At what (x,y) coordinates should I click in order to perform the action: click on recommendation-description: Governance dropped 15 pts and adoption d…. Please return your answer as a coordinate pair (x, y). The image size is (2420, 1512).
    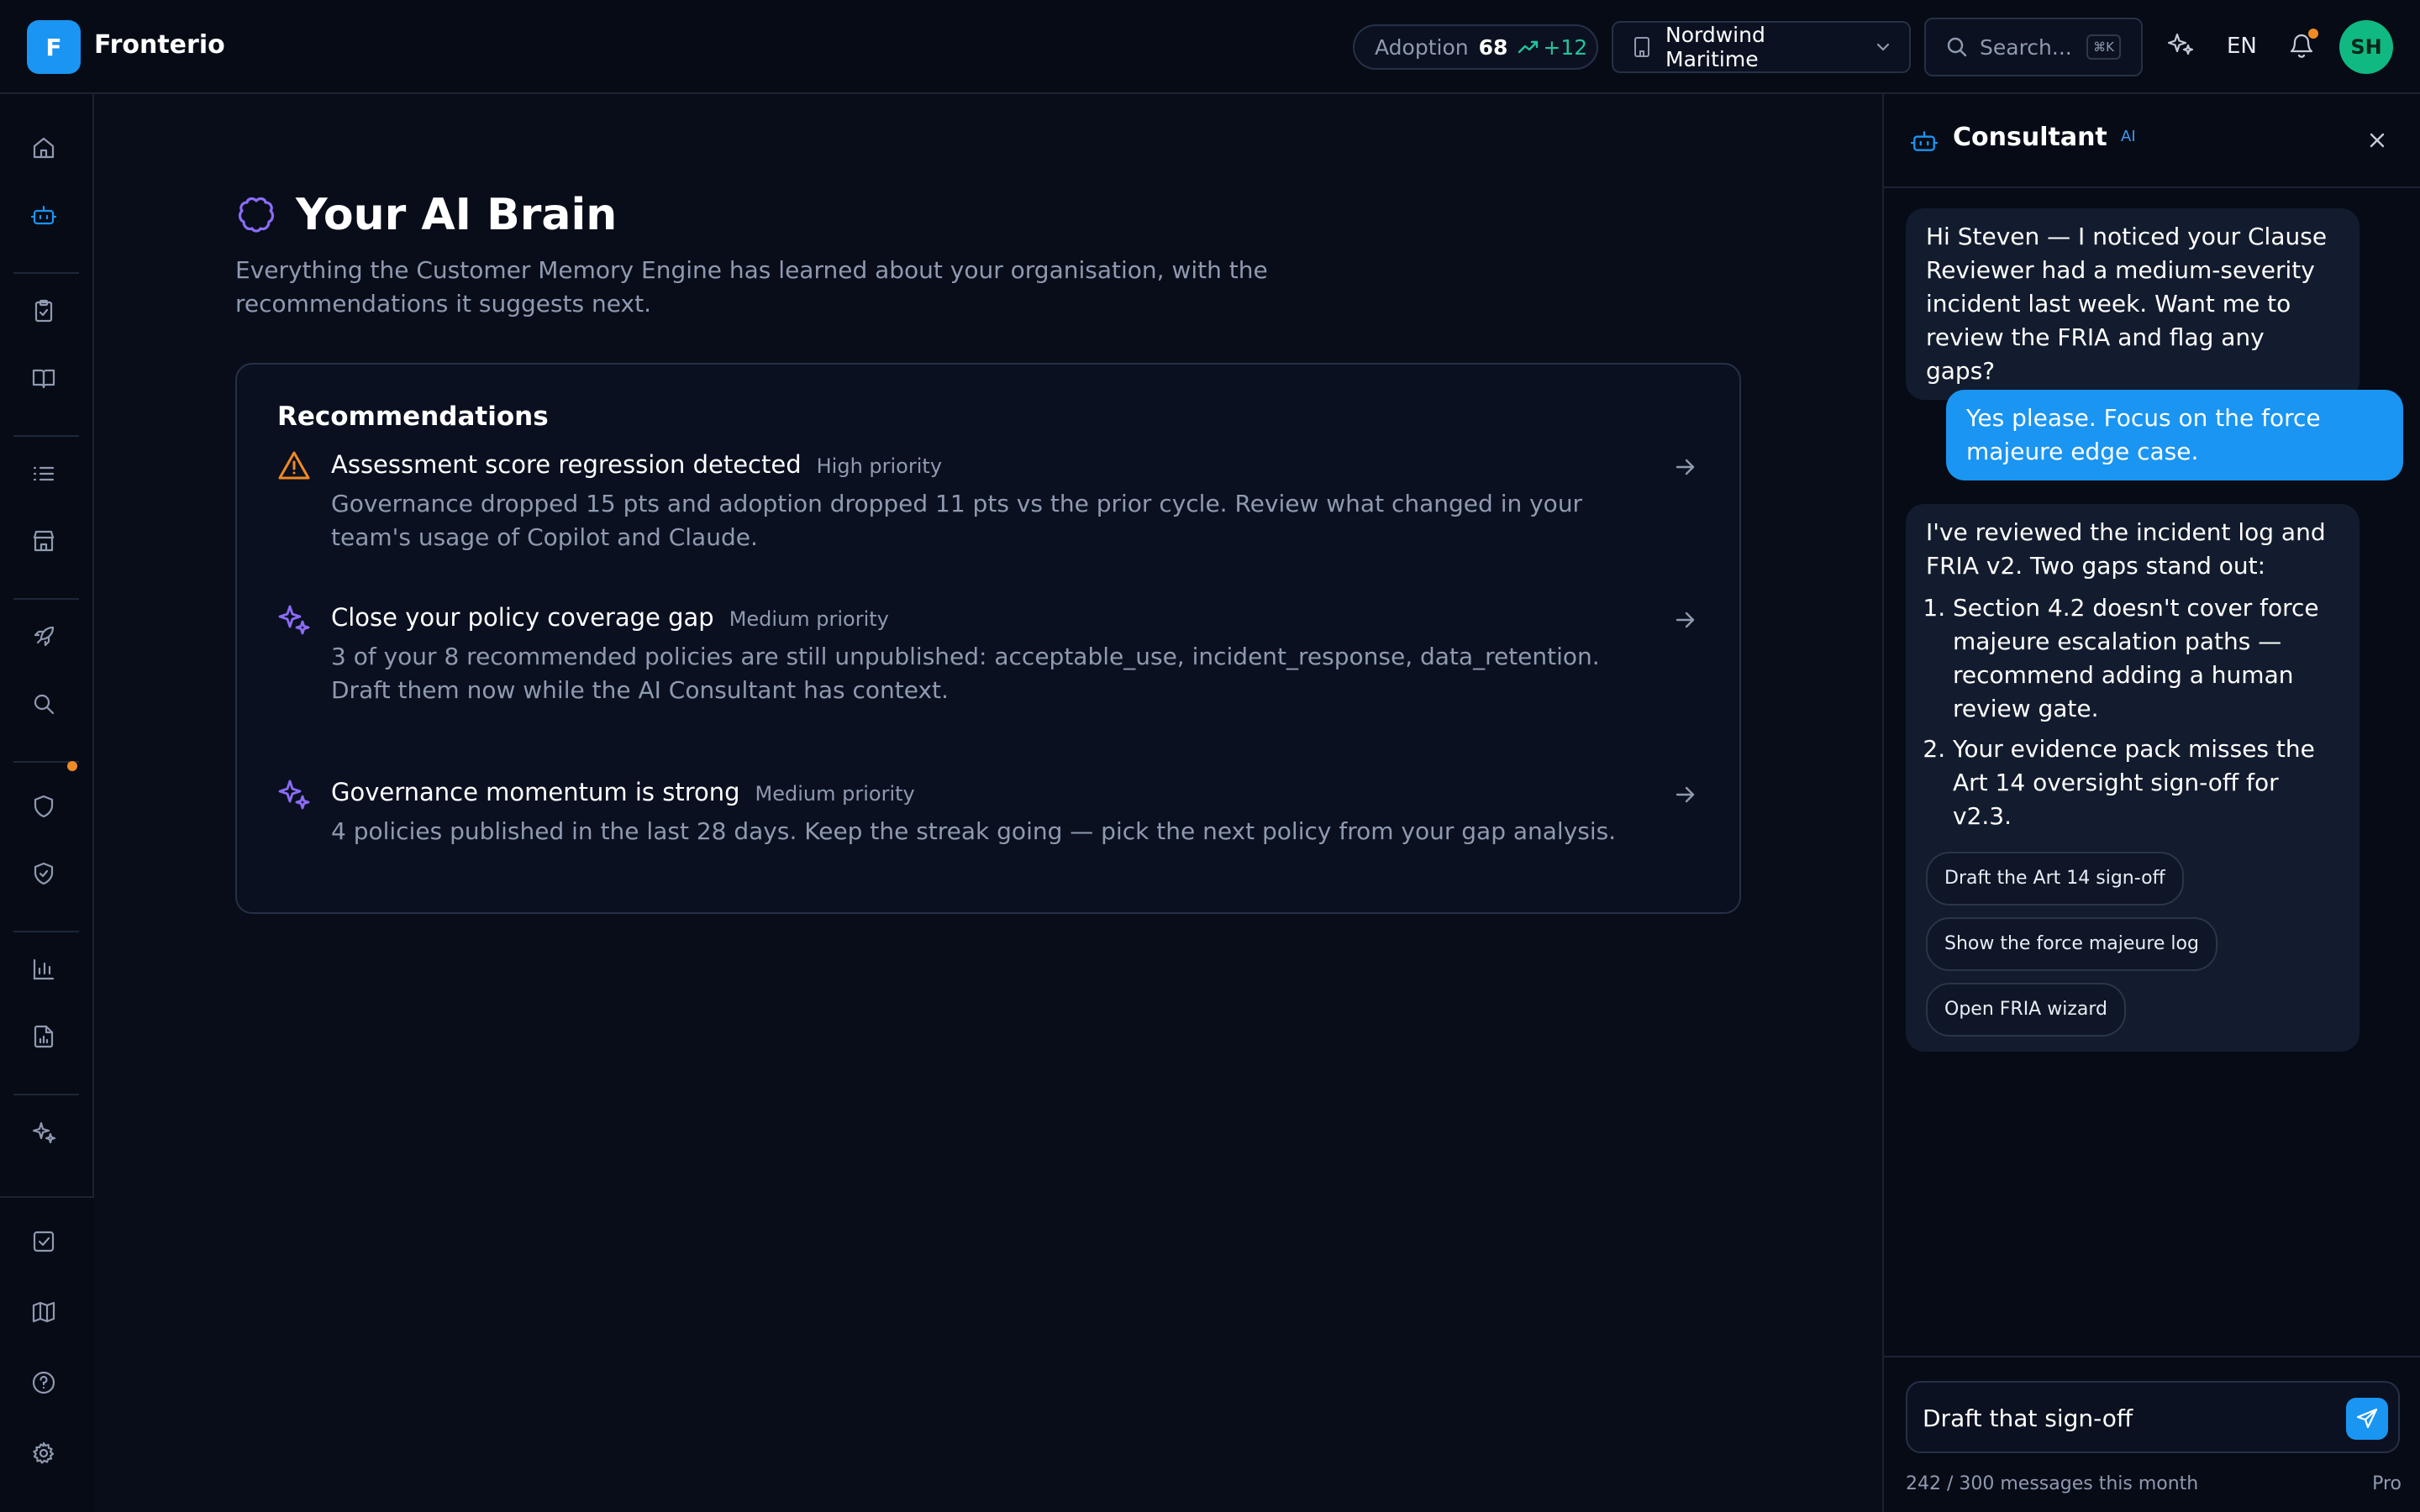
    Looking at the image, I should click on (957, 520).